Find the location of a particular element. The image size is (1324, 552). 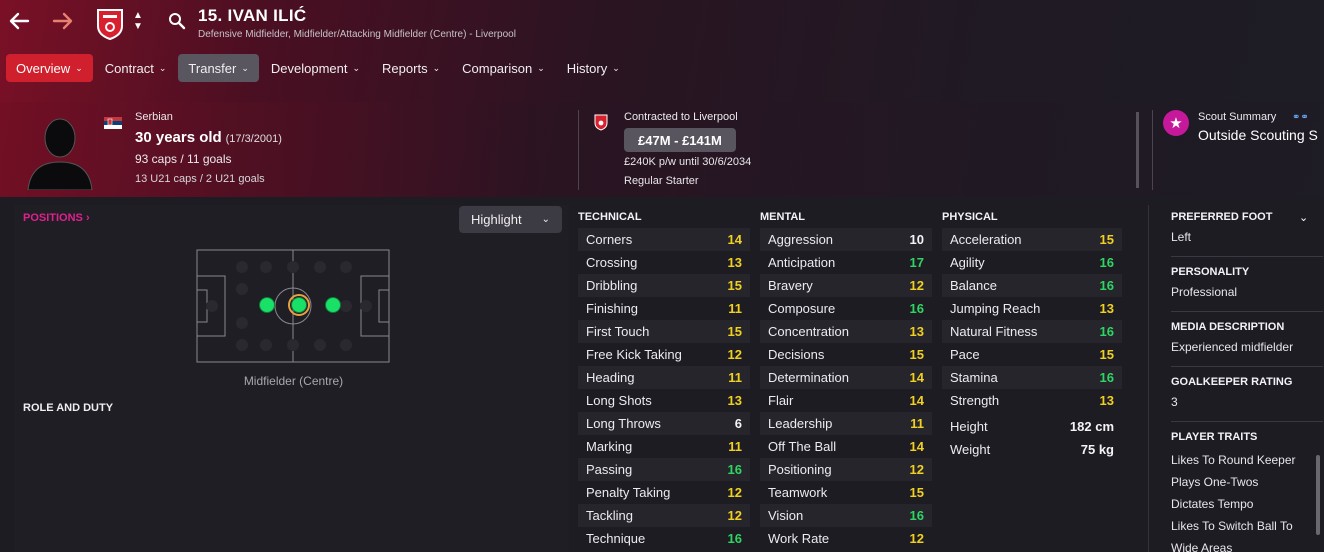

attribute-name: Marking is located at coordinates (609, 446).